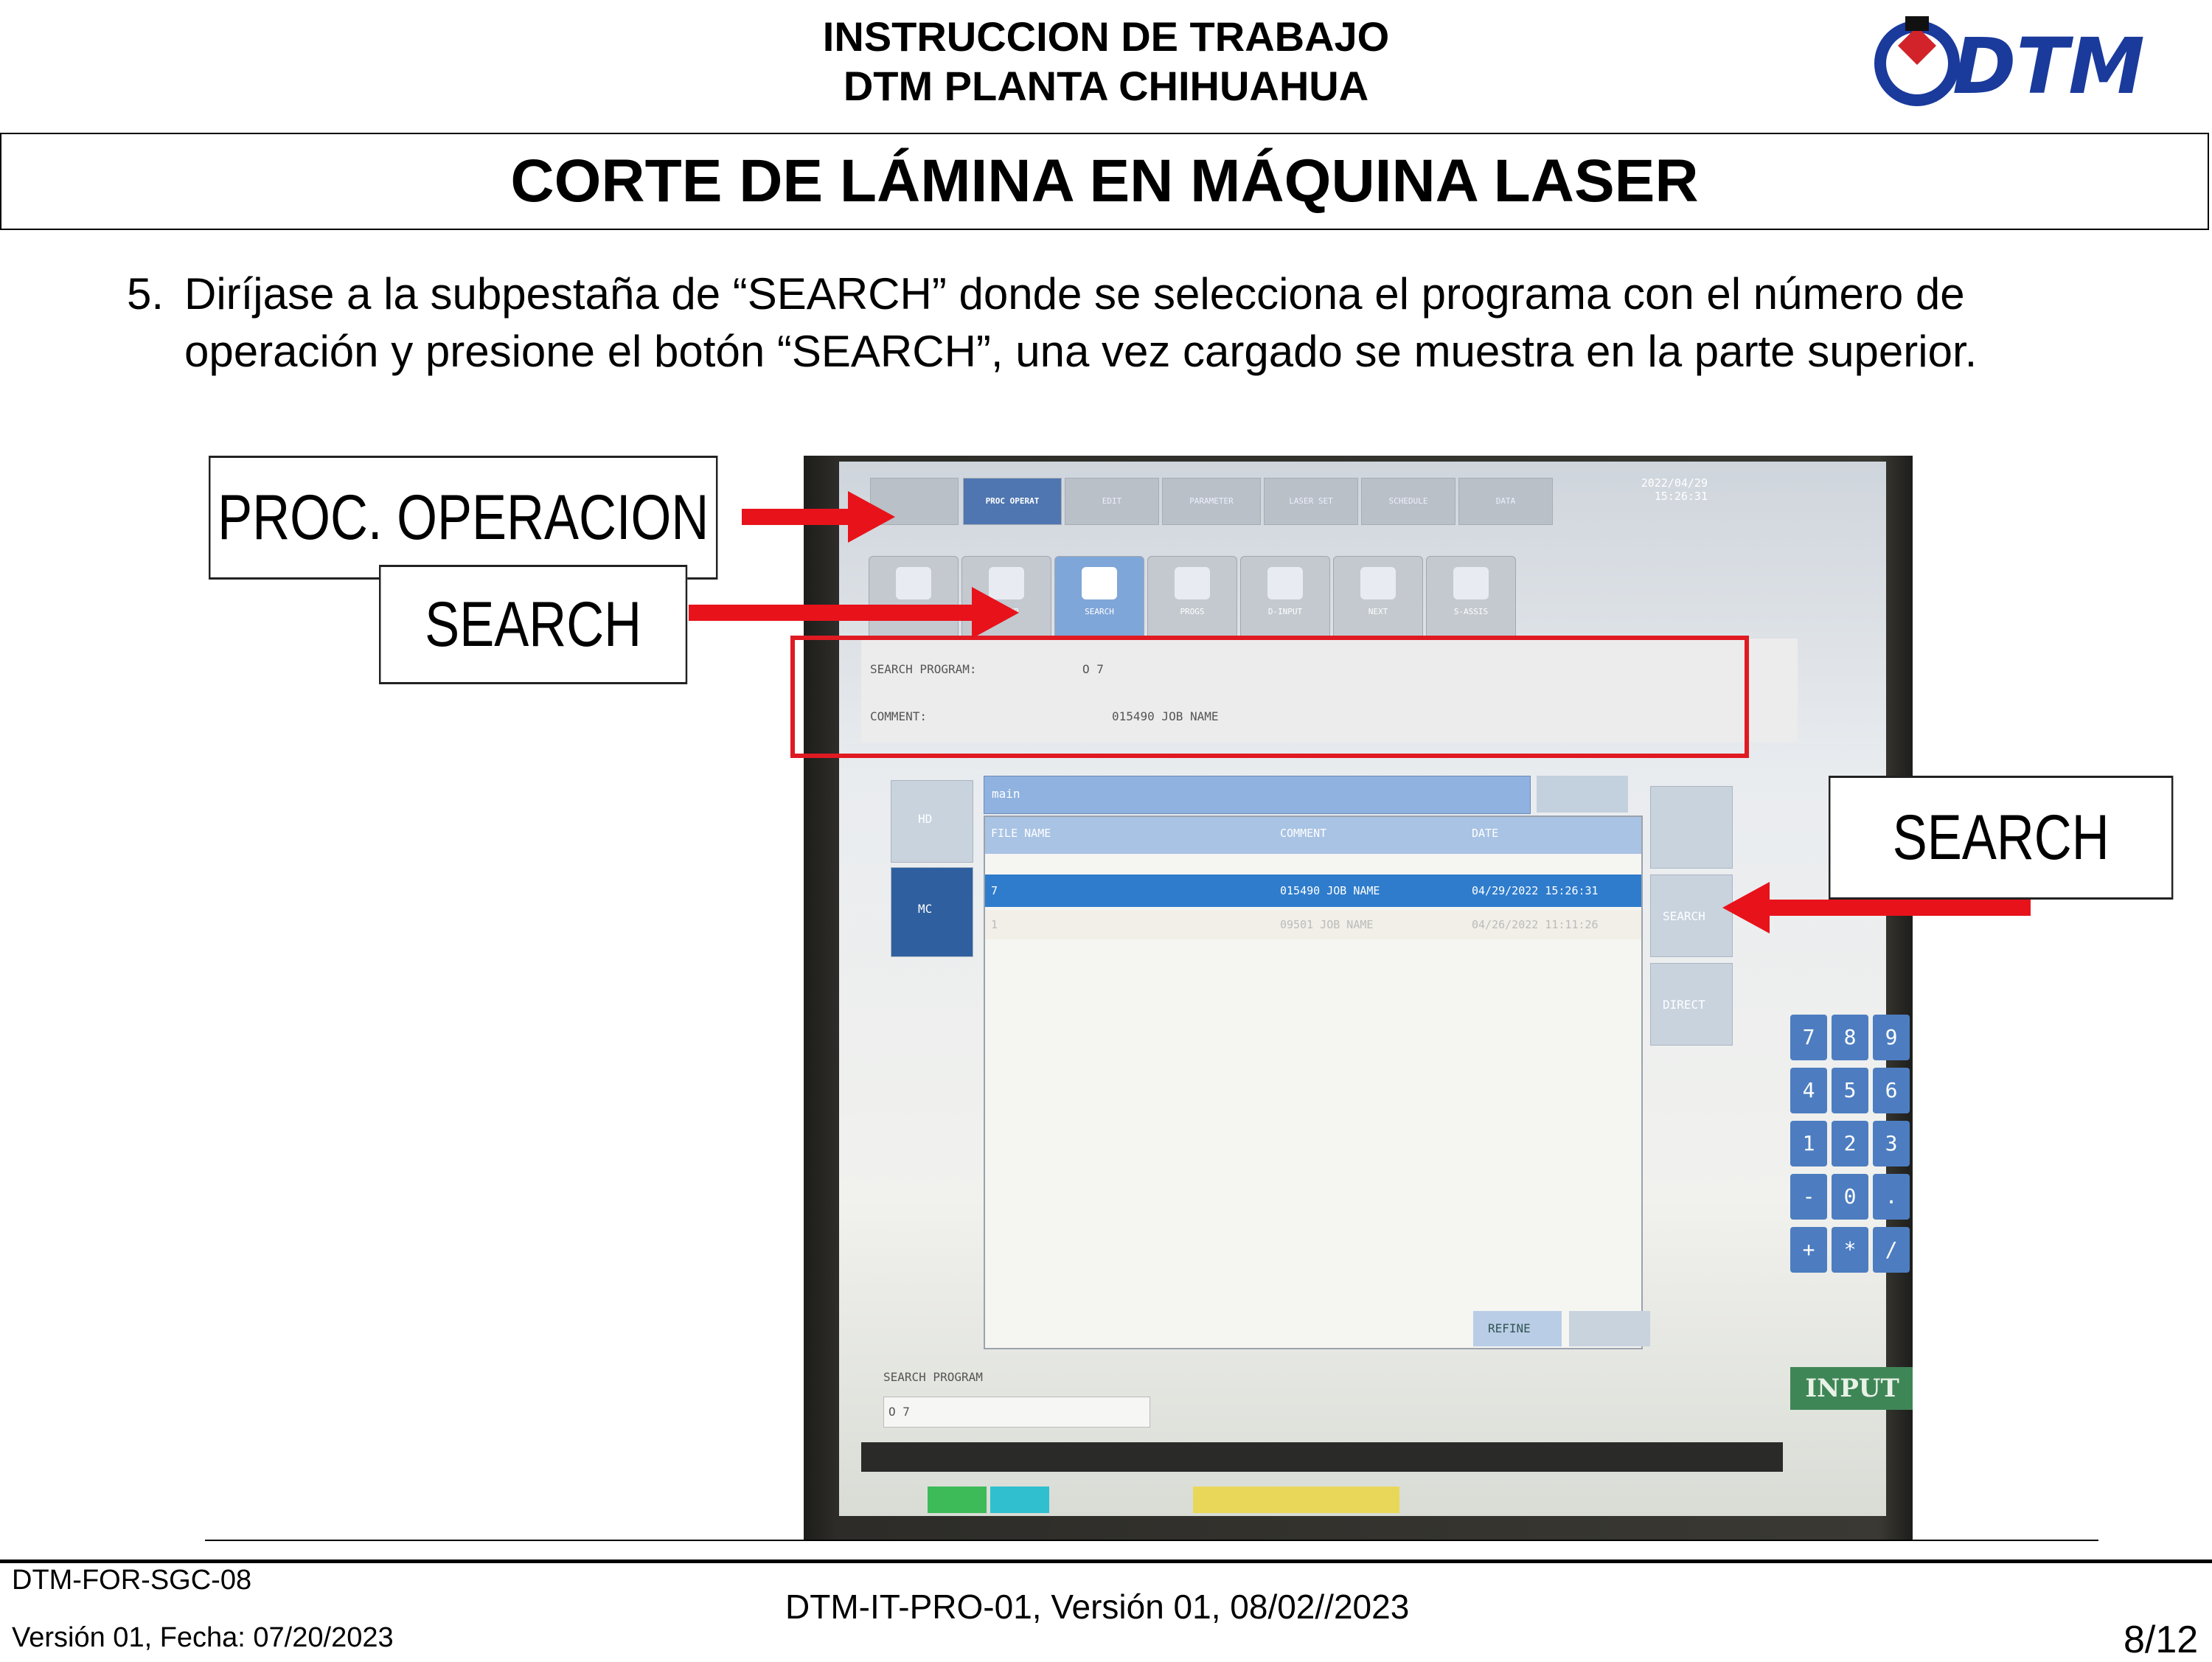  Describe the element at coordinates (1099, 583) in the screenshot. I see `search-icon` at that location.